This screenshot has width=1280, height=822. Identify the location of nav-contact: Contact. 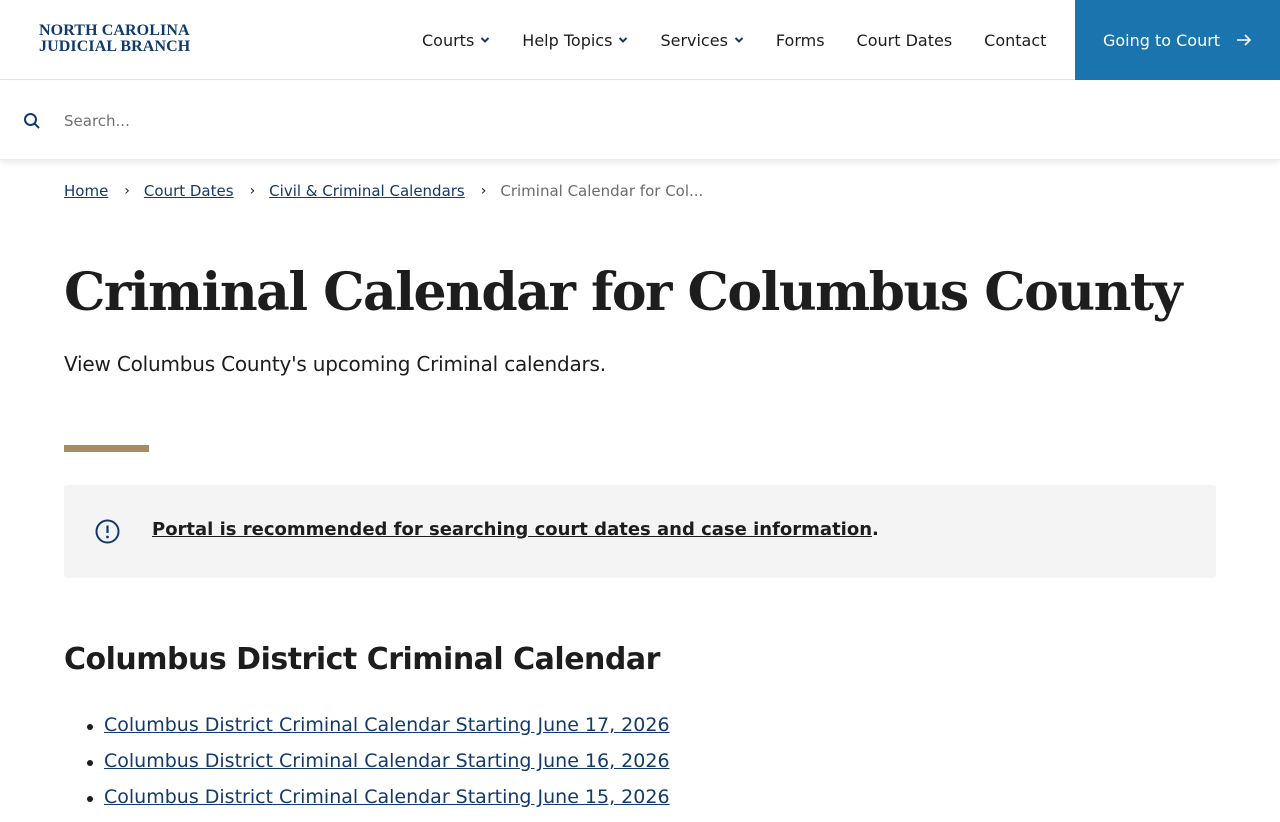
(1015, 40).